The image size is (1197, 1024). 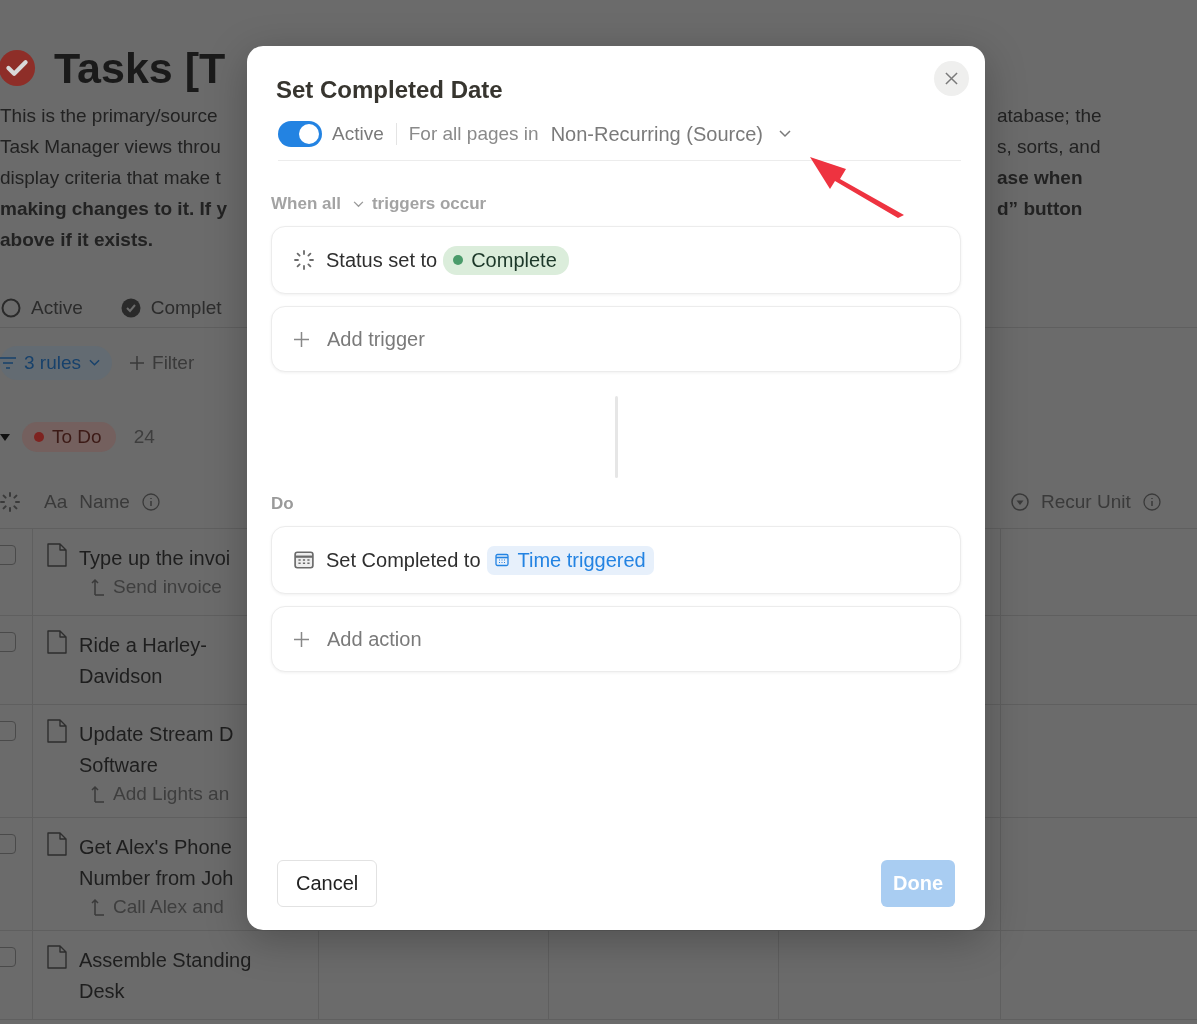 What do you see at coordinates (165, 960) in the screenshot?
I see `task-title: Assemble Standing` at bounding box center [165, 960].